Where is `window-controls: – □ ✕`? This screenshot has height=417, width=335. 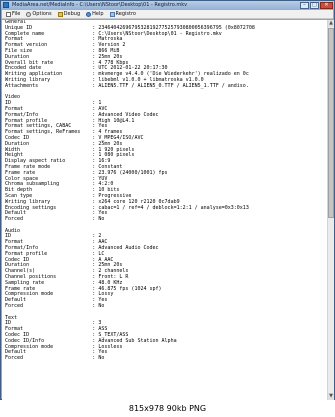 window-controls: – □ ✕ is located at coordinates (316, 5).